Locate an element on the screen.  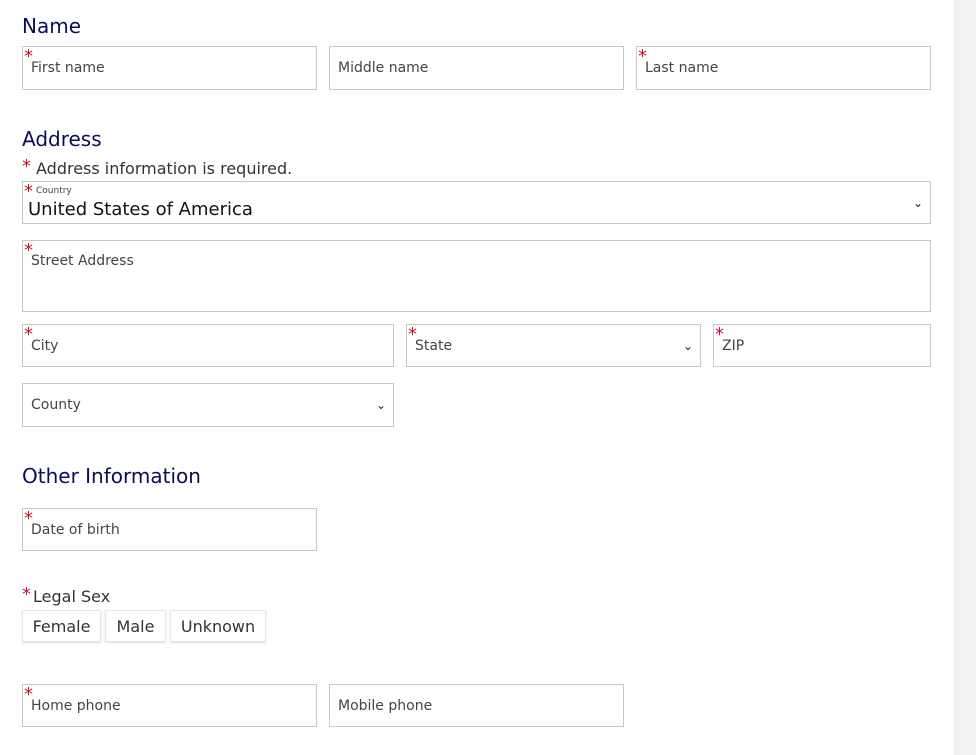
city-field: City is located at coordinates (208, 345).